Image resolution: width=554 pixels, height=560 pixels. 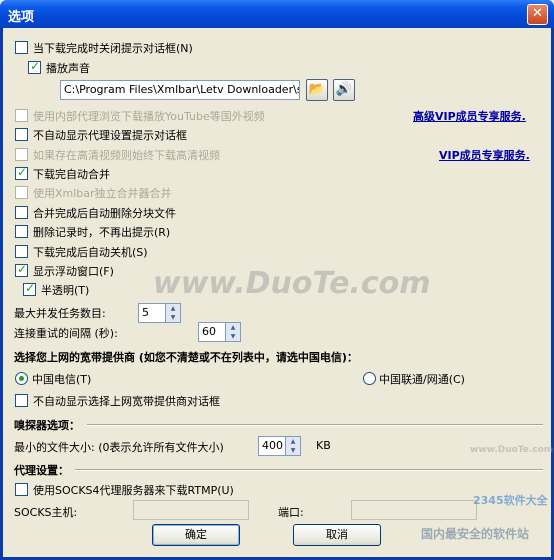 What do you see at coordinates (293, 446) in the screenshot?
I see `min-size-stepper: ▲ ▼` at bounding box center [293, 446].